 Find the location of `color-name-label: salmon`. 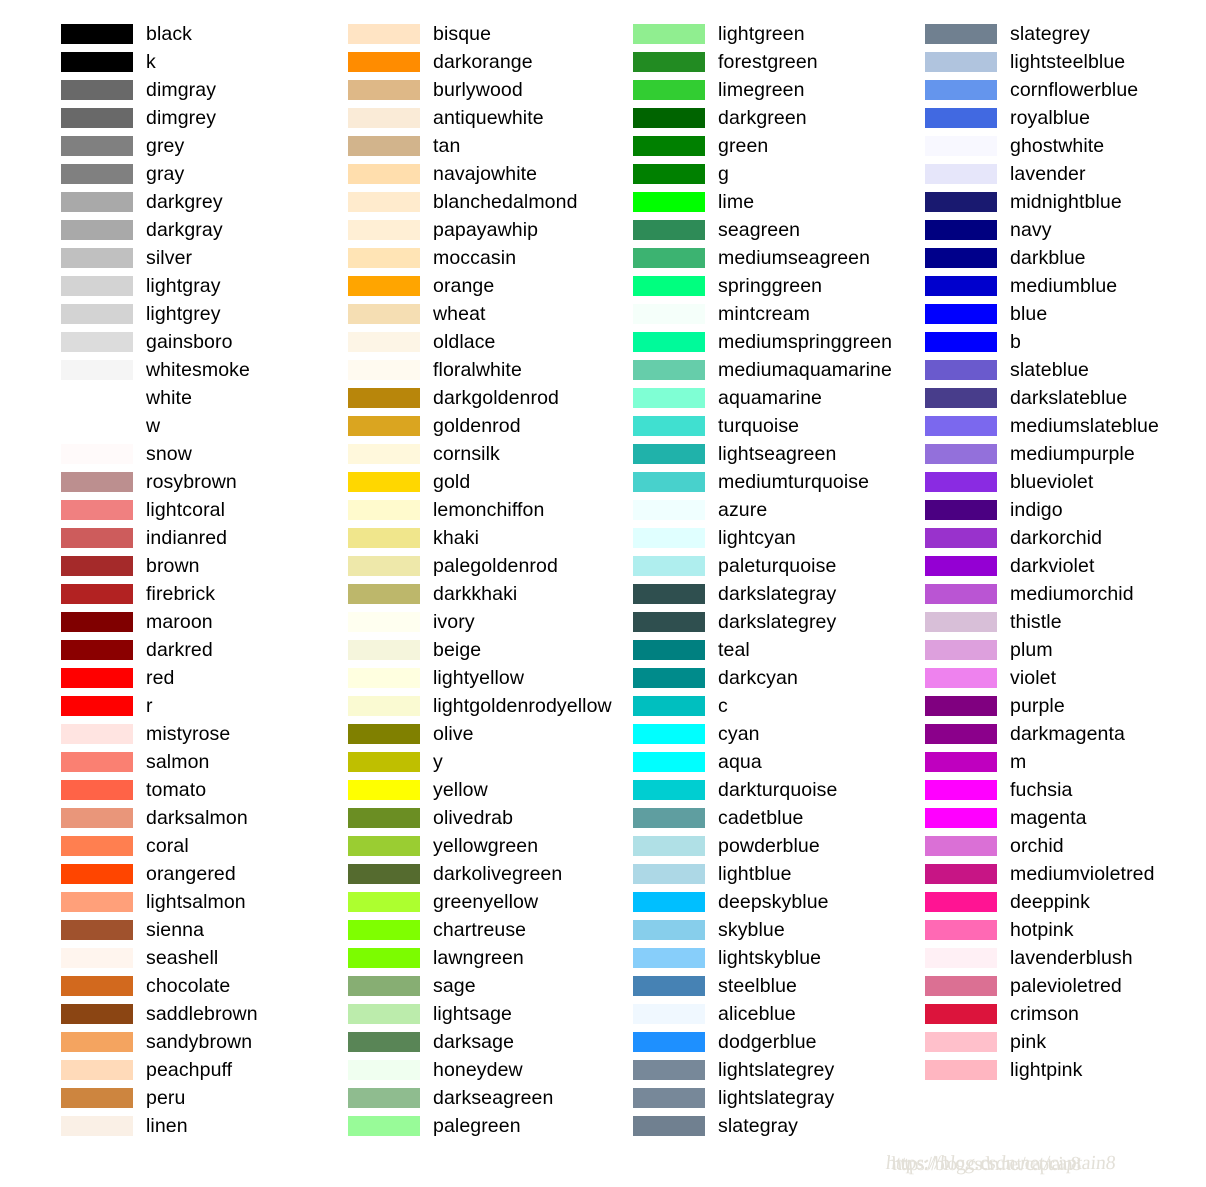

color-name-label: salmon is located at coordinates (178, 762).